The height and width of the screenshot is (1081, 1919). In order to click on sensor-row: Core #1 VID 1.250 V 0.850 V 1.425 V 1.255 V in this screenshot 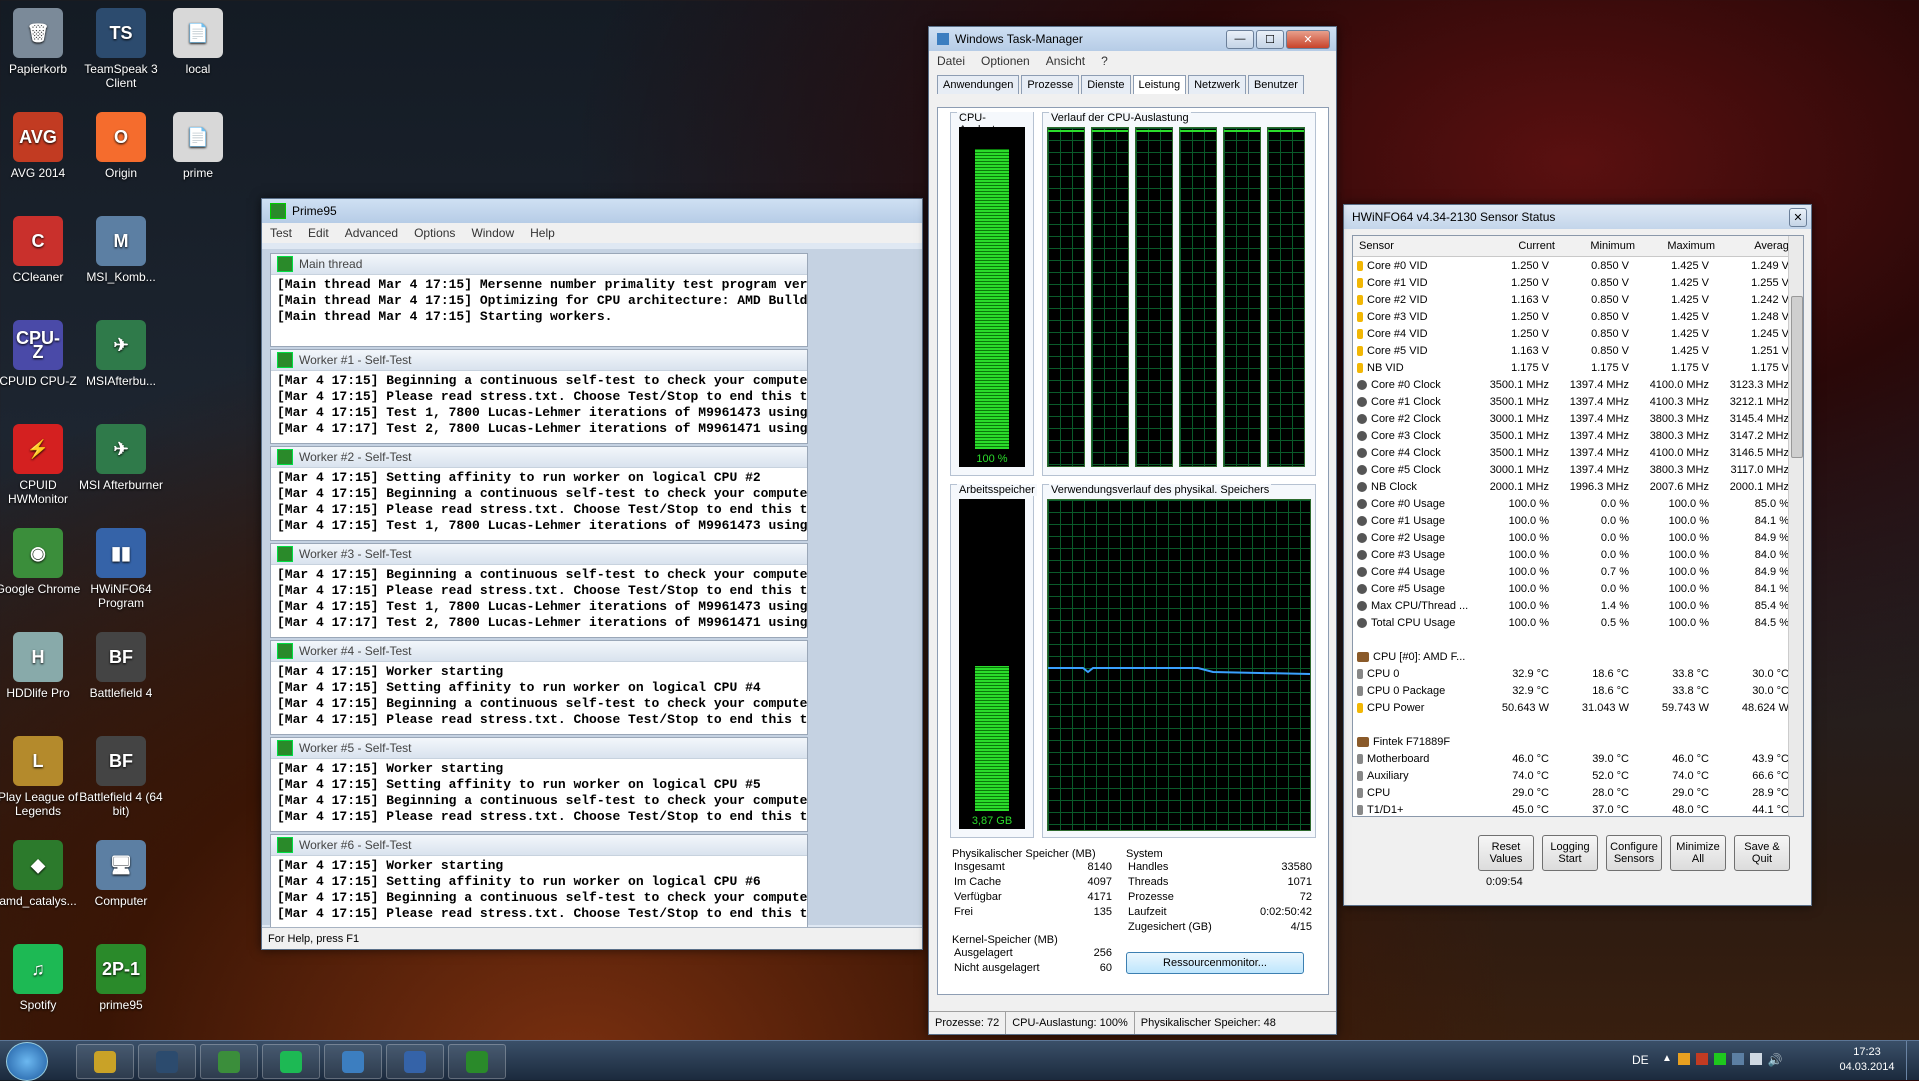, I will do `click(1578, 282)`.